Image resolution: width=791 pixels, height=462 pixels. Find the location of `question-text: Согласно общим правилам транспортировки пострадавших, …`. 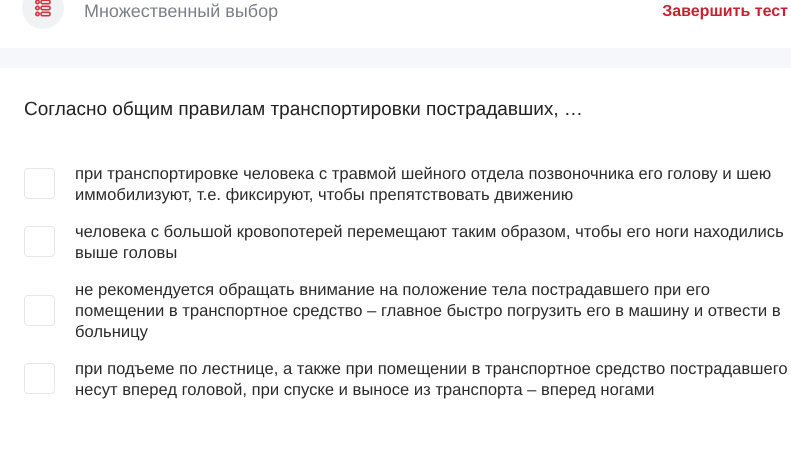

question-text: Согласно общим правилам транспортировки пострадавших, … is located at coordinates (304, 110).